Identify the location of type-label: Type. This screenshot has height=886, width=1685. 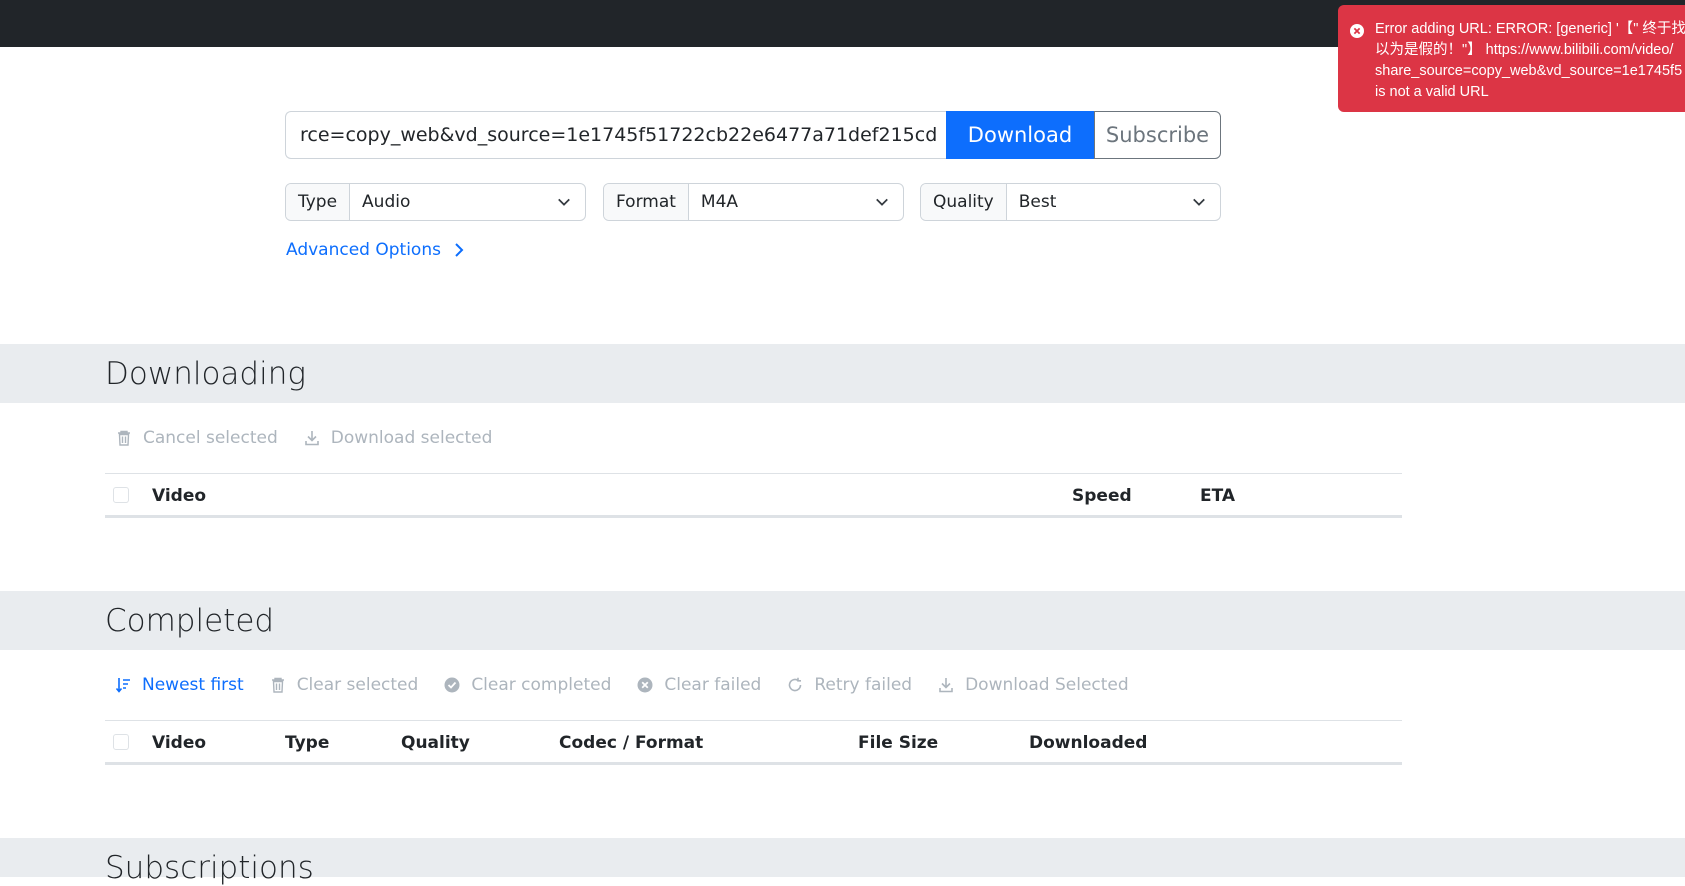
(318, 202).